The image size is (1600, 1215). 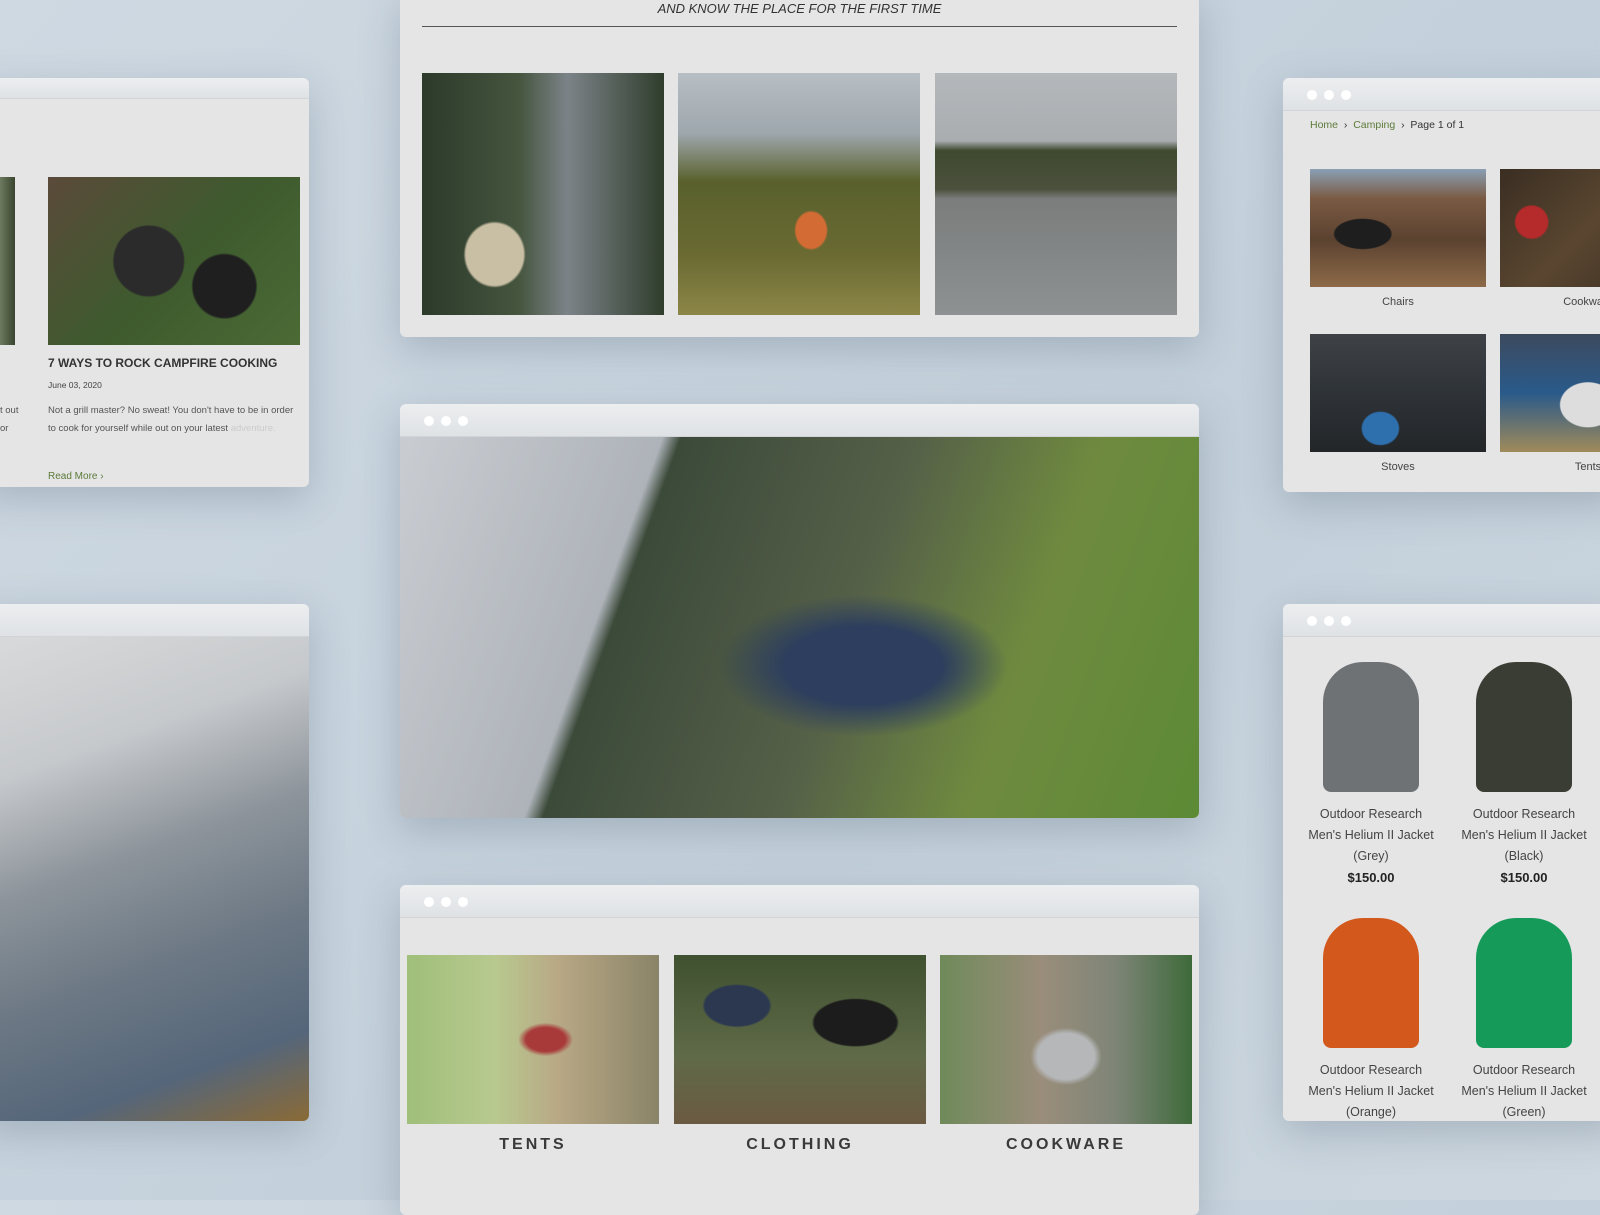 I want to click on product-variant: (Green), so click(x=1524, y=1112).